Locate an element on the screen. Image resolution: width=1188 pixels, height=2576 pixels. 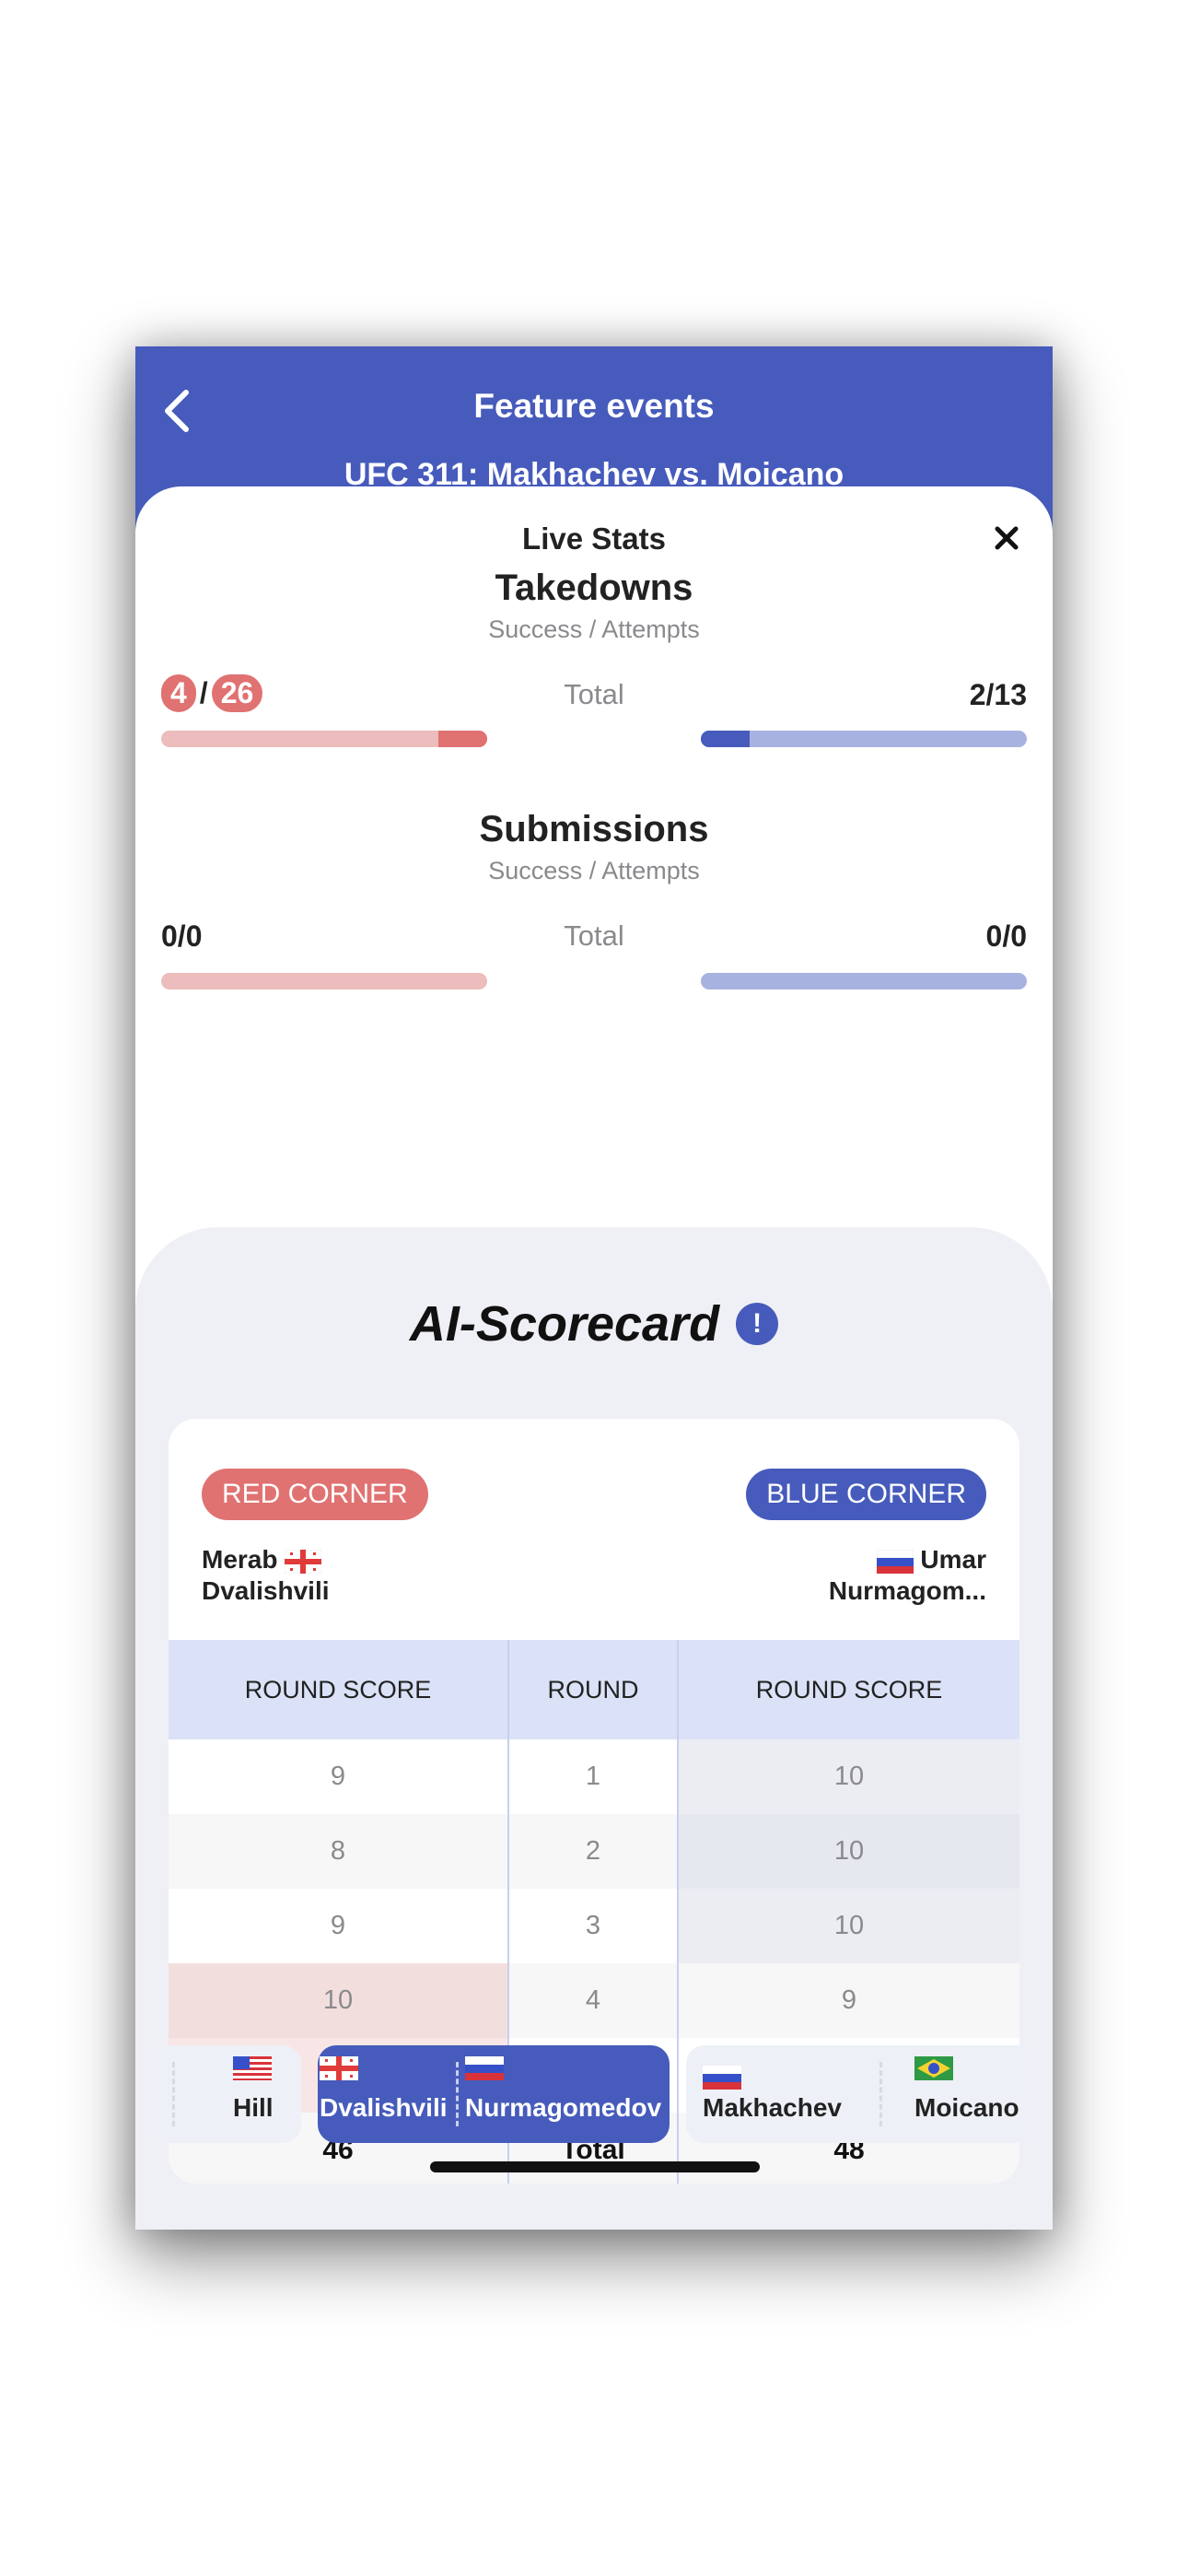
submissions-blue-bar is located at coordinates (864, 981).